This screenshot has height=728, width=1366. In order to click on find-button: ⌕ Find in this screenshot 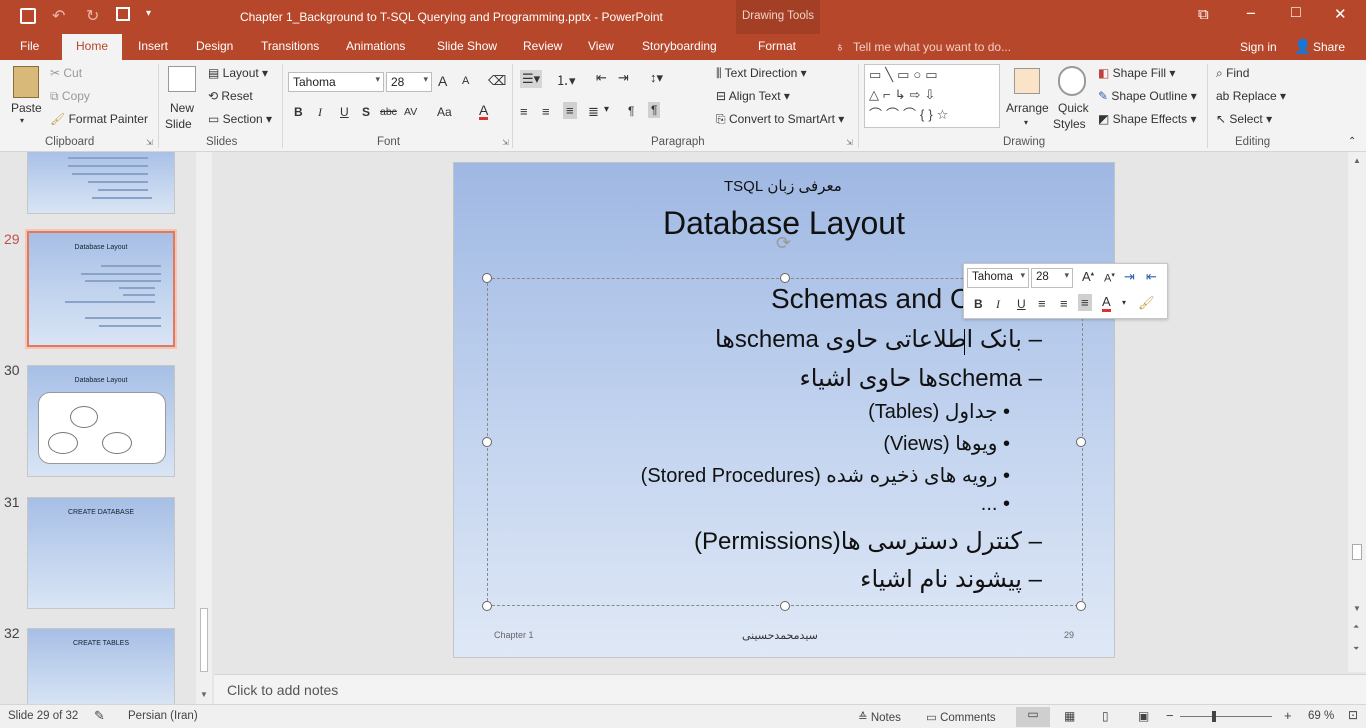, I will do `click(1232, 73)`.